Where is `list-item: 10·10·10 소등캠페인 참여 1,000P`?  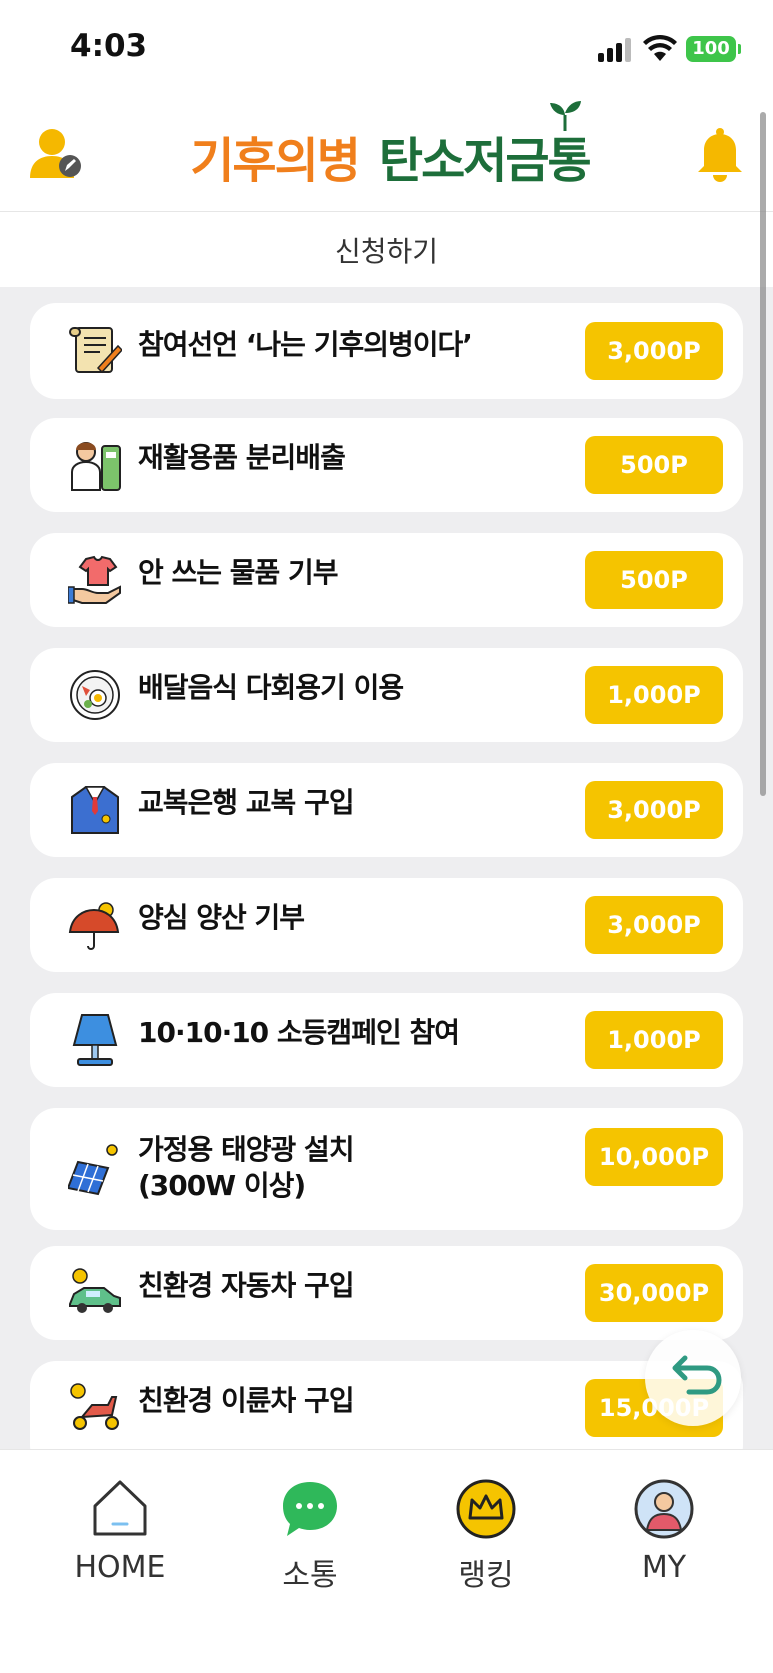
list-item: 10·10·10 소등캠페인 참여 1,000P is located at coordinates (386, 1040).